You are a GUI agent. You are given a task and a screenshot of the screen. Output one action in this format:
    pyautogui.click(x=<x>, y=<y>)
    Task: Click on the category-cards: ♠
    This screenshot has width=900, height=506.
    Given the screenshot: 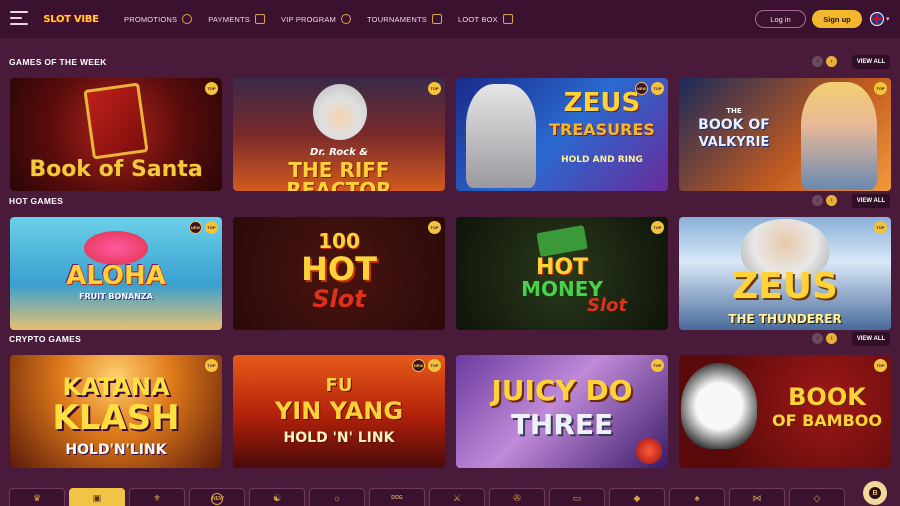 What is the action you would take?
    pyautogui.click(x=697, y=497)
    